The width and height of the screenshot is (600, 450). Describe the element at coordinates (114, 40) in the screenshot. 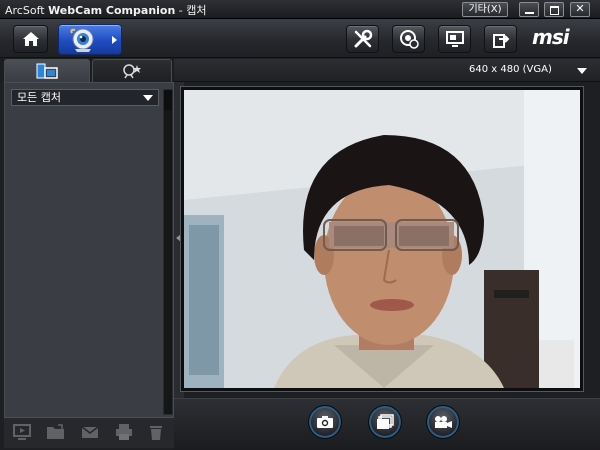

I see `chevron-right-icon` at that location.